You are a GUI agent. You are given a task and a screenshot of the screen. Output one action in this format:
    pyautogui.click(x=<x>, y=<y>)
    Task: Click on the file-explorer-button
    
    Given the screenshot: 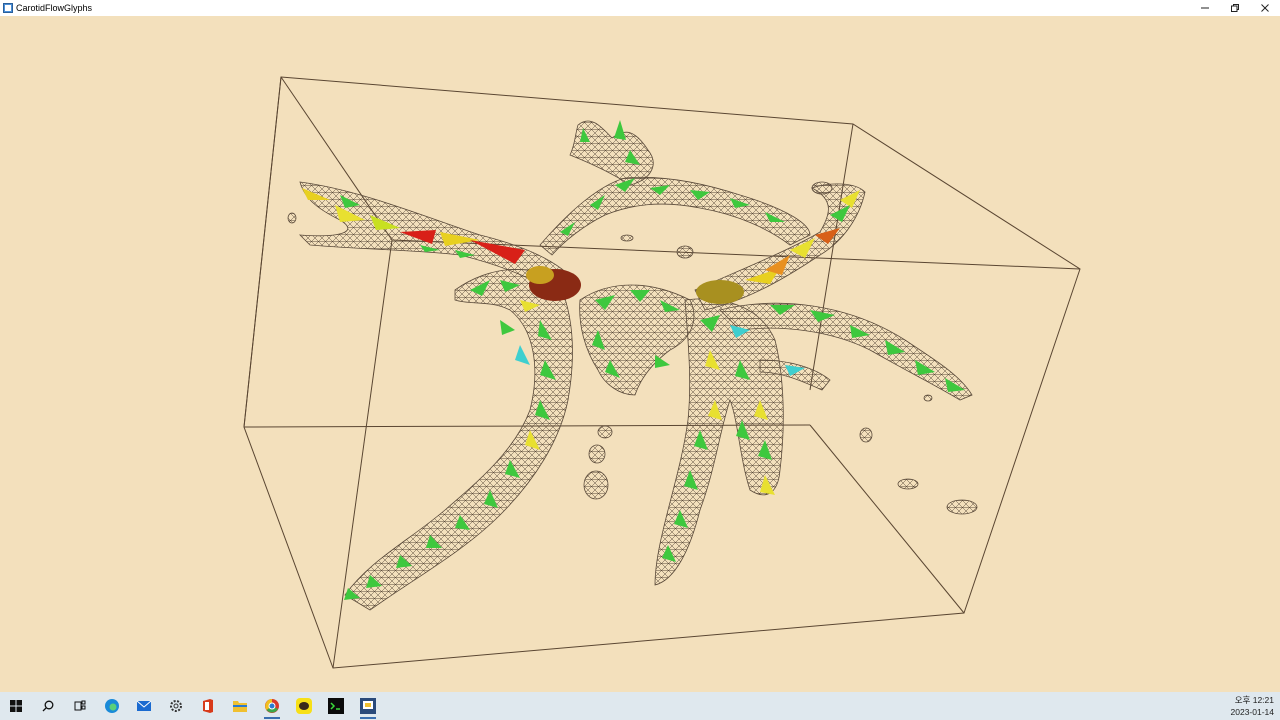 What is the action you would take?
    pyautogui.click(x=240, y=706)
    